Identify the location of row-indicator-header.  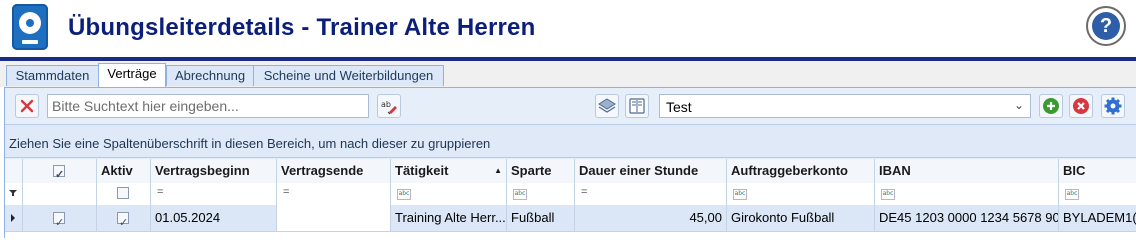
(14, 171).